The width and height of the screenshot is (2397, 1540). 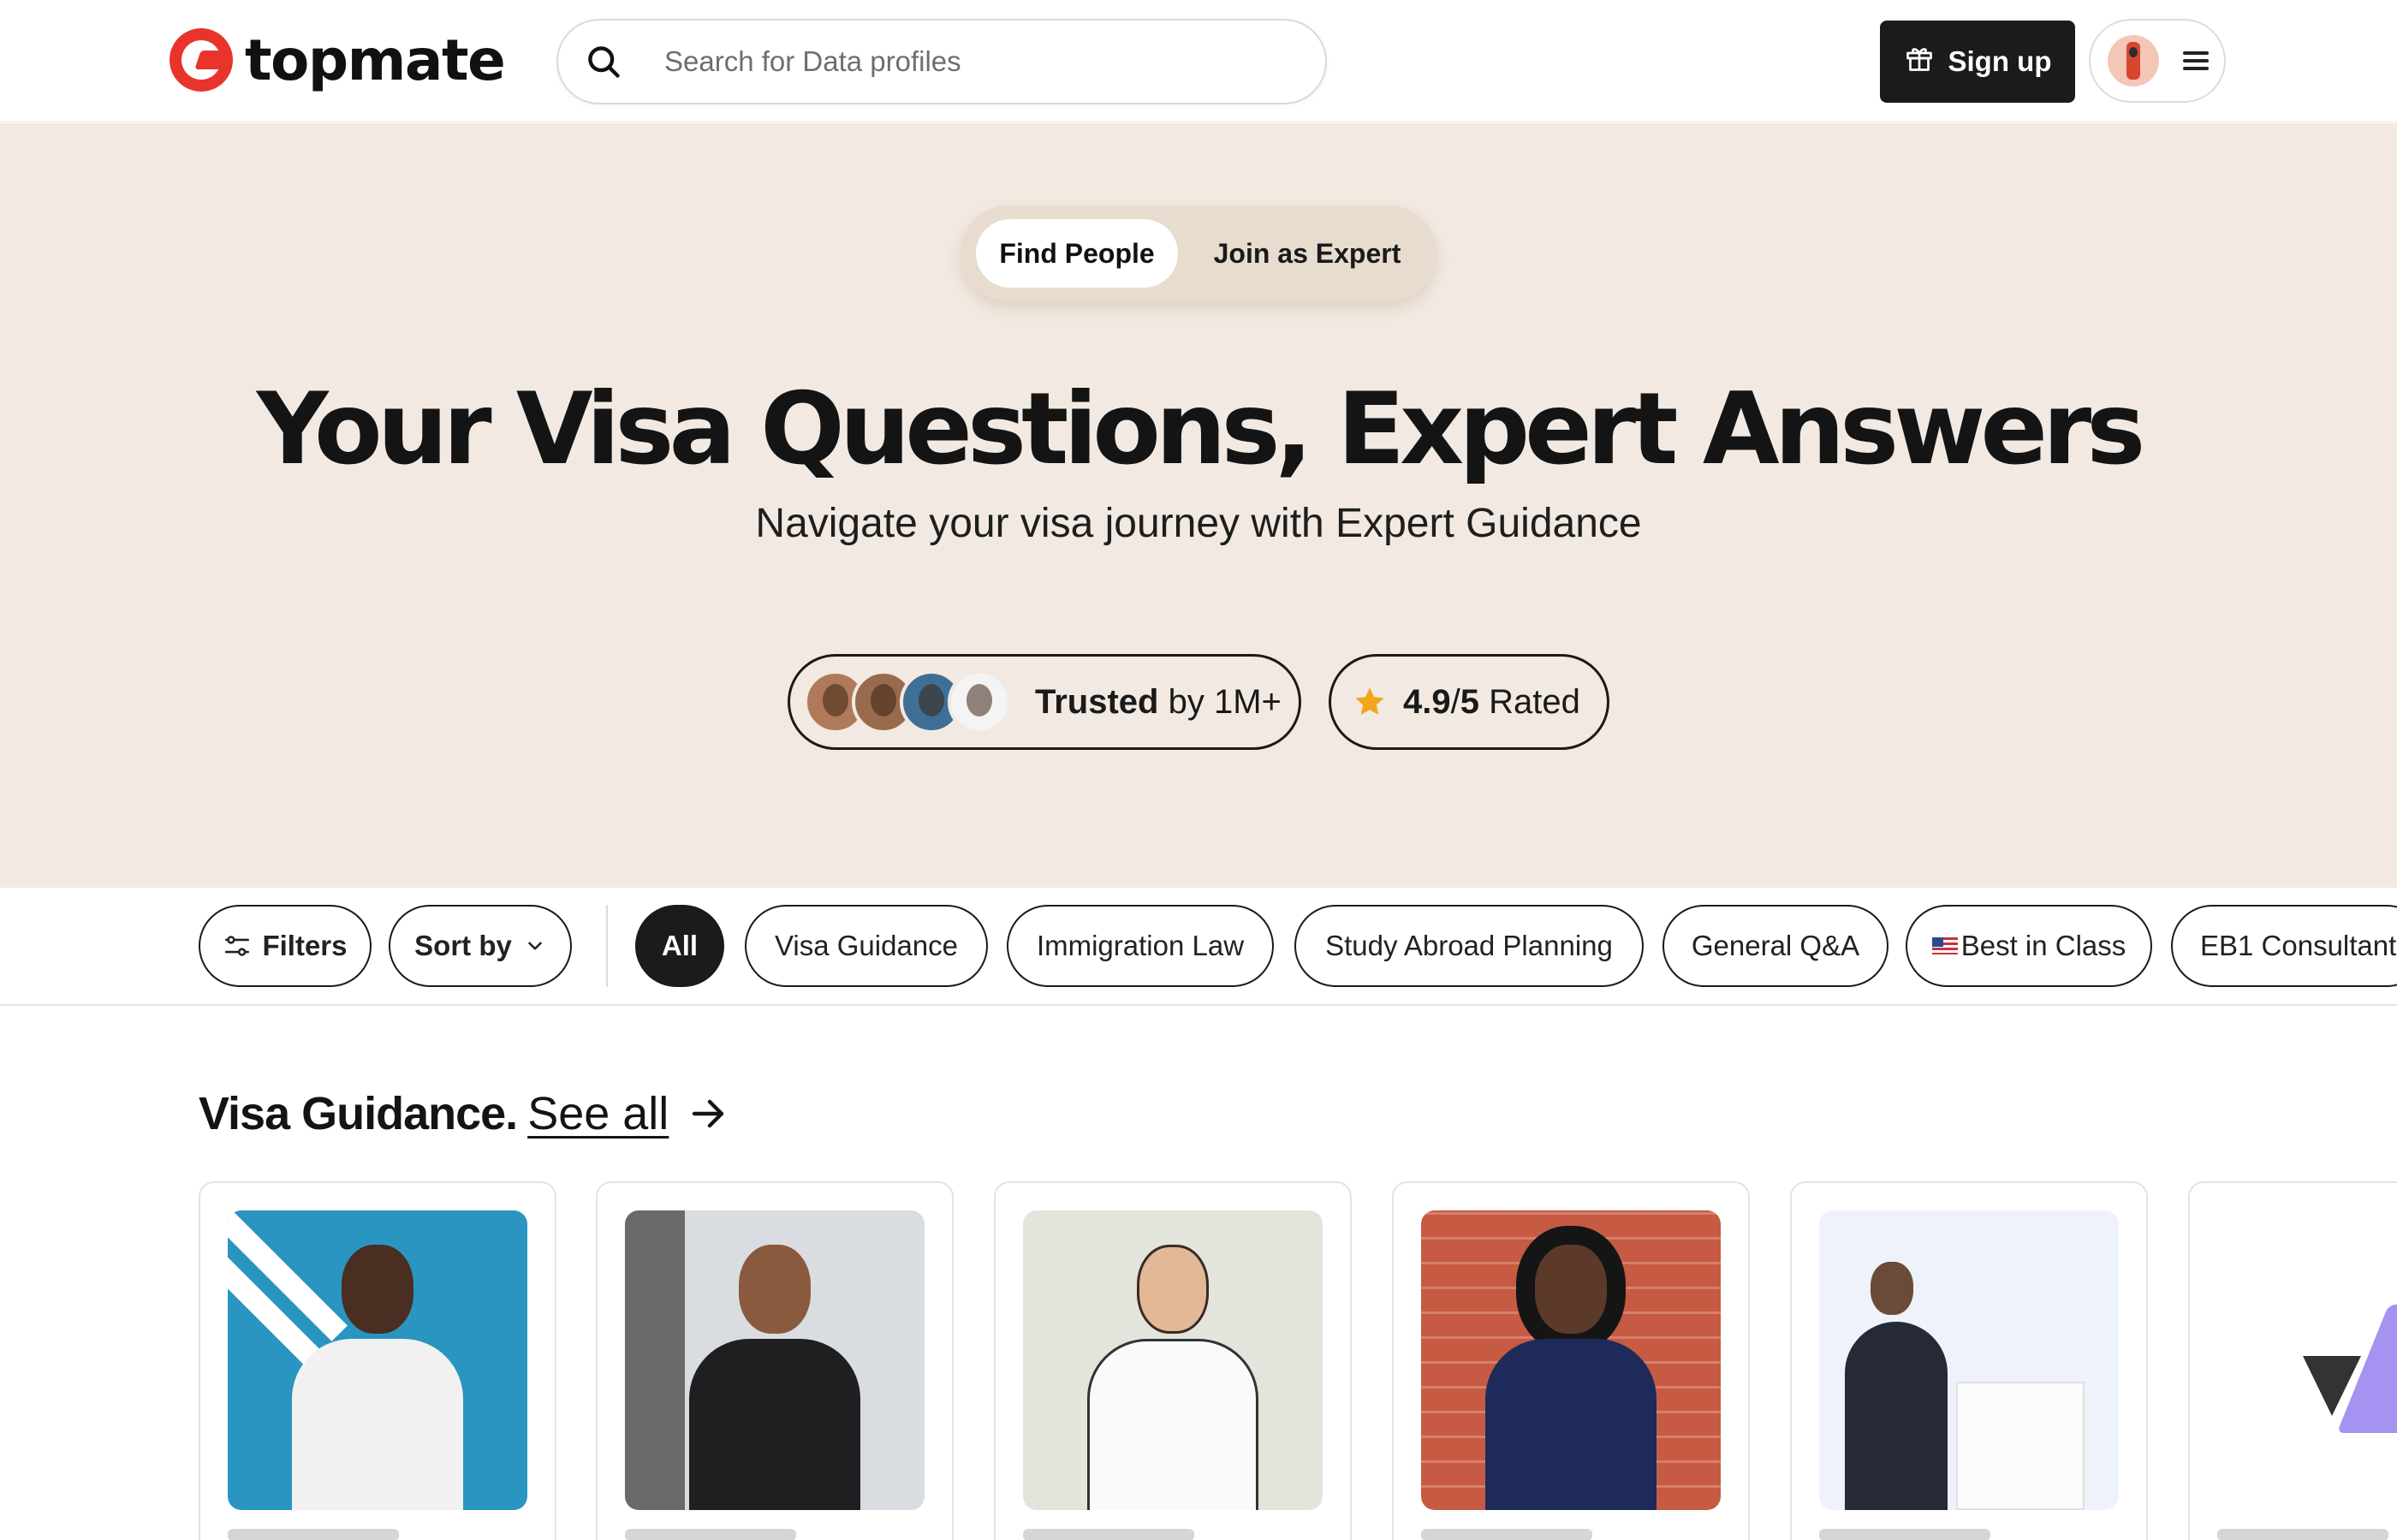 I want to click on gift-icon, so click(x=1920, y=61).